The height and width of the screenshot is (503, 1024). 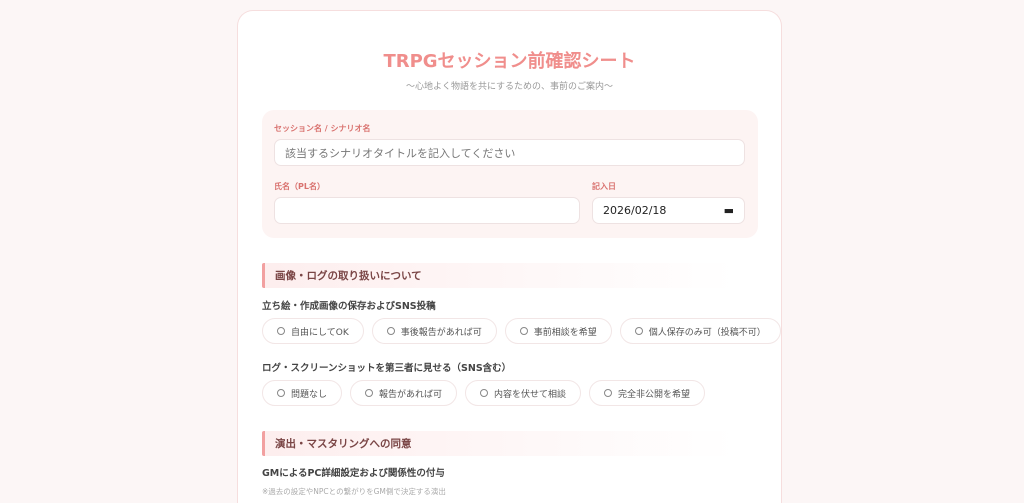 What do you see at coordinates (509, 152) in the screenshot?
I see `session-name-input: 該当するシナリオタイトルを記入してください` at bounding box center [509, 152].